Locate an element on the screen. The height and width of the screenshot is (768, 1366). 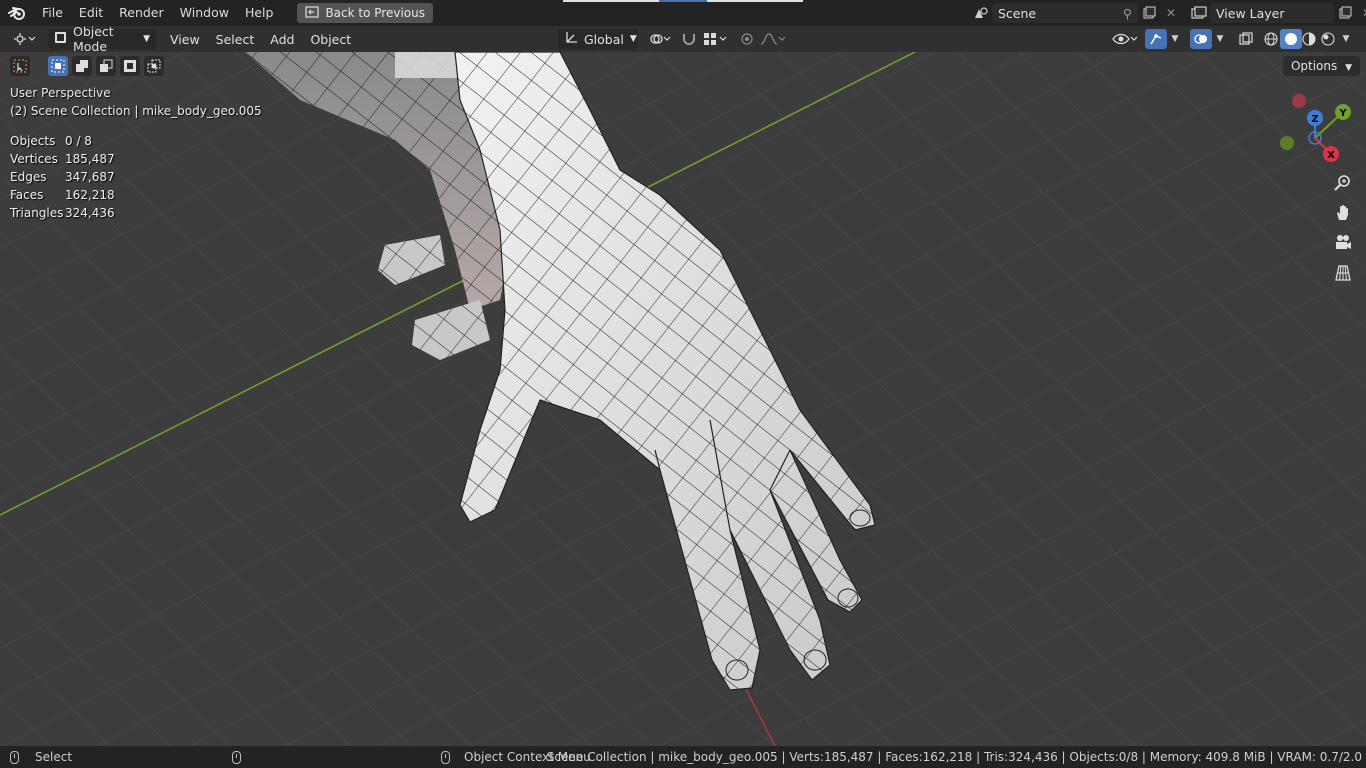
header-menu-select: Select is located at coordinates (235, 39).